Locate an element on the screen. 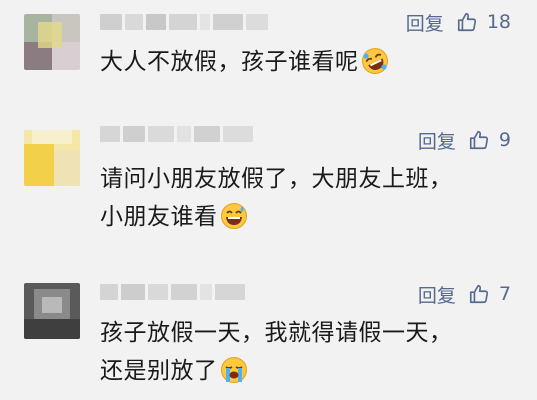 The image size is (537, 400). comment-text-line-2: 还是别放了 is located at coordinates (159, 371).